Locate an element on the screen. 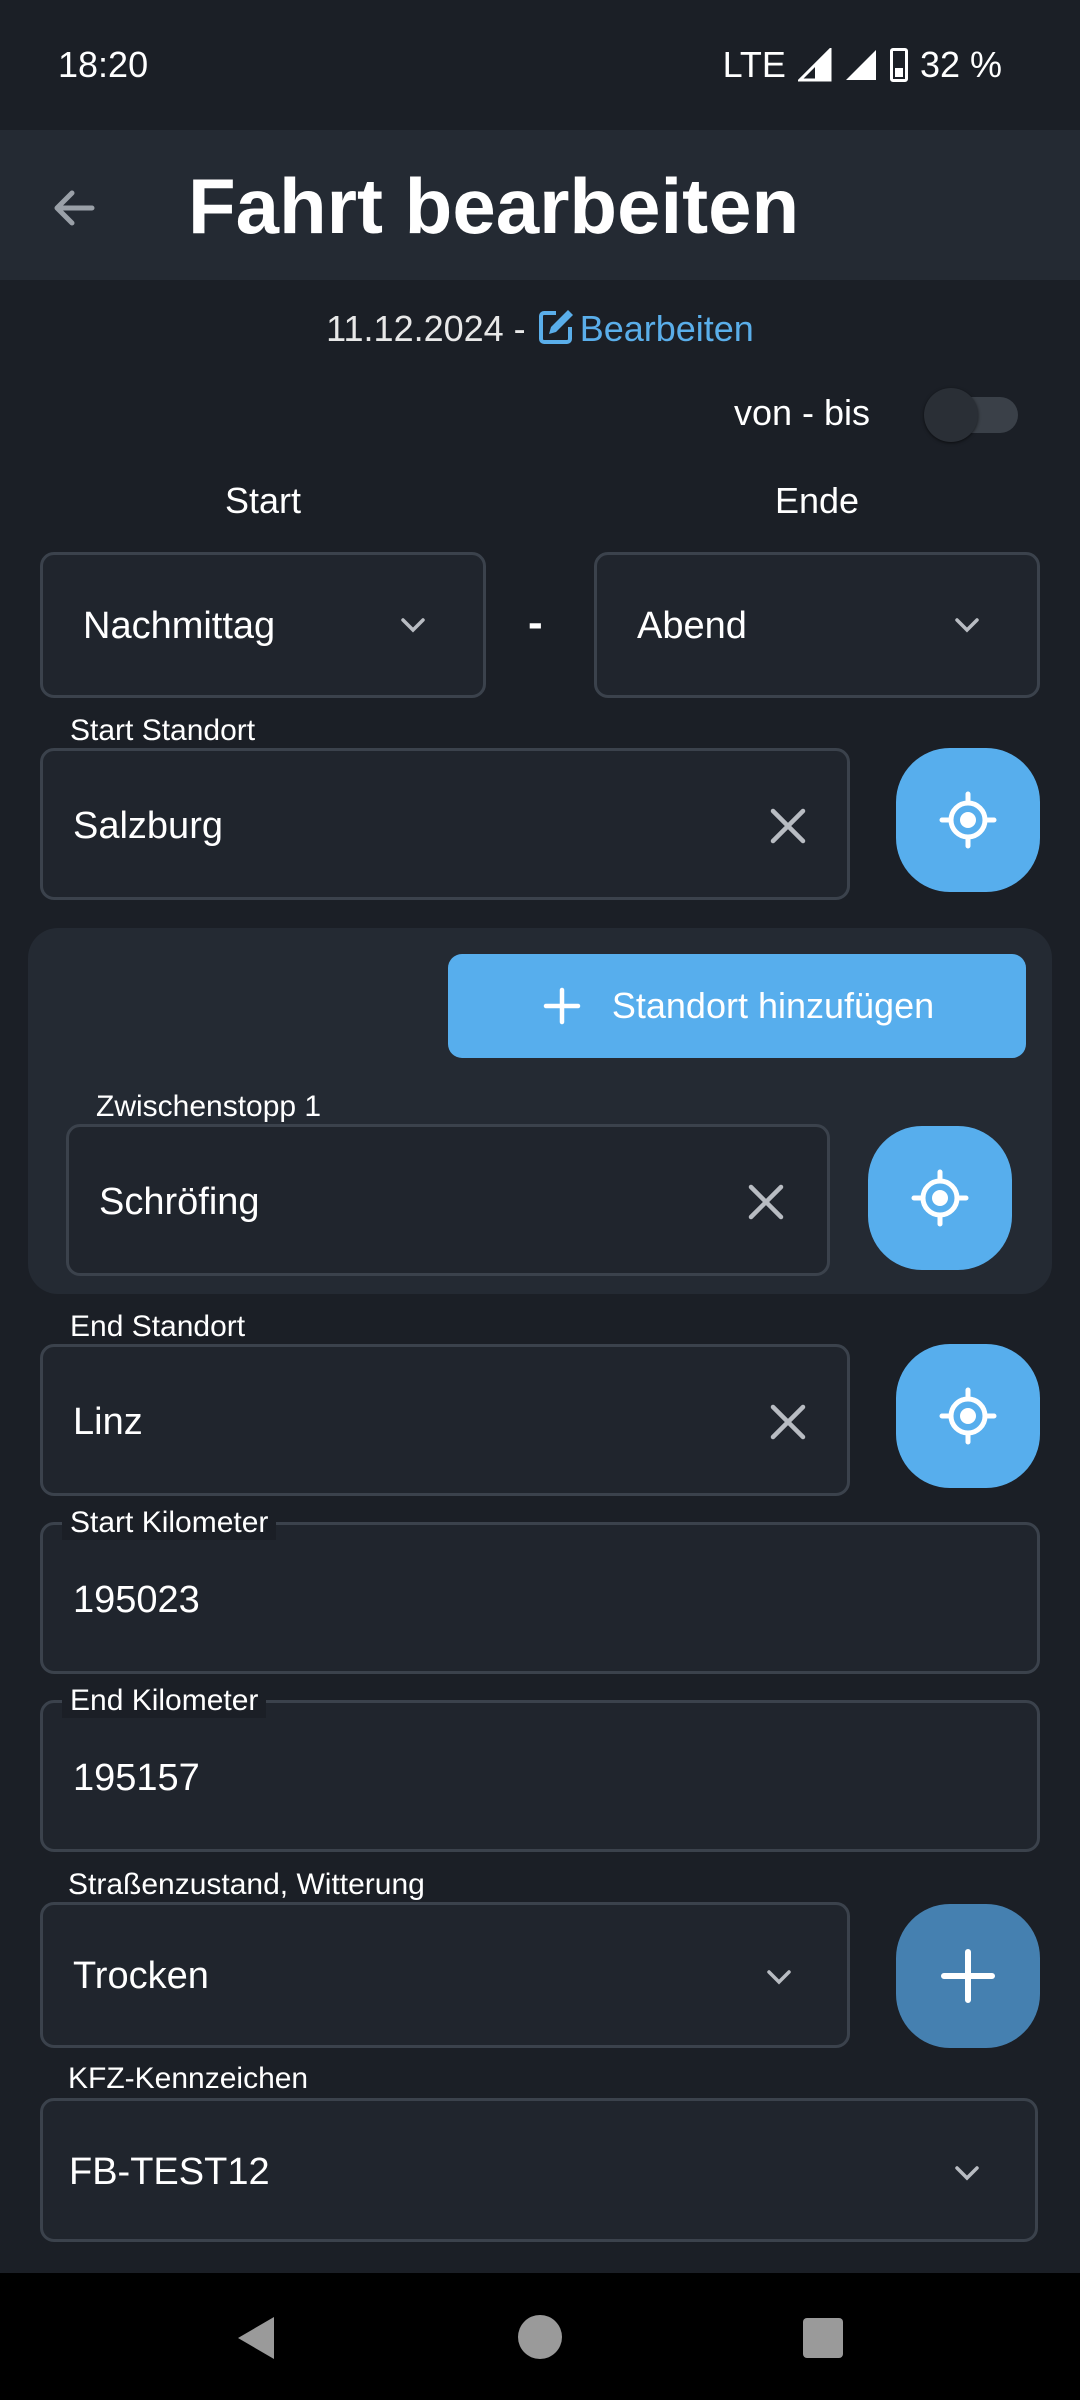  start-location-gps-button is located at coordinates (968, 820).